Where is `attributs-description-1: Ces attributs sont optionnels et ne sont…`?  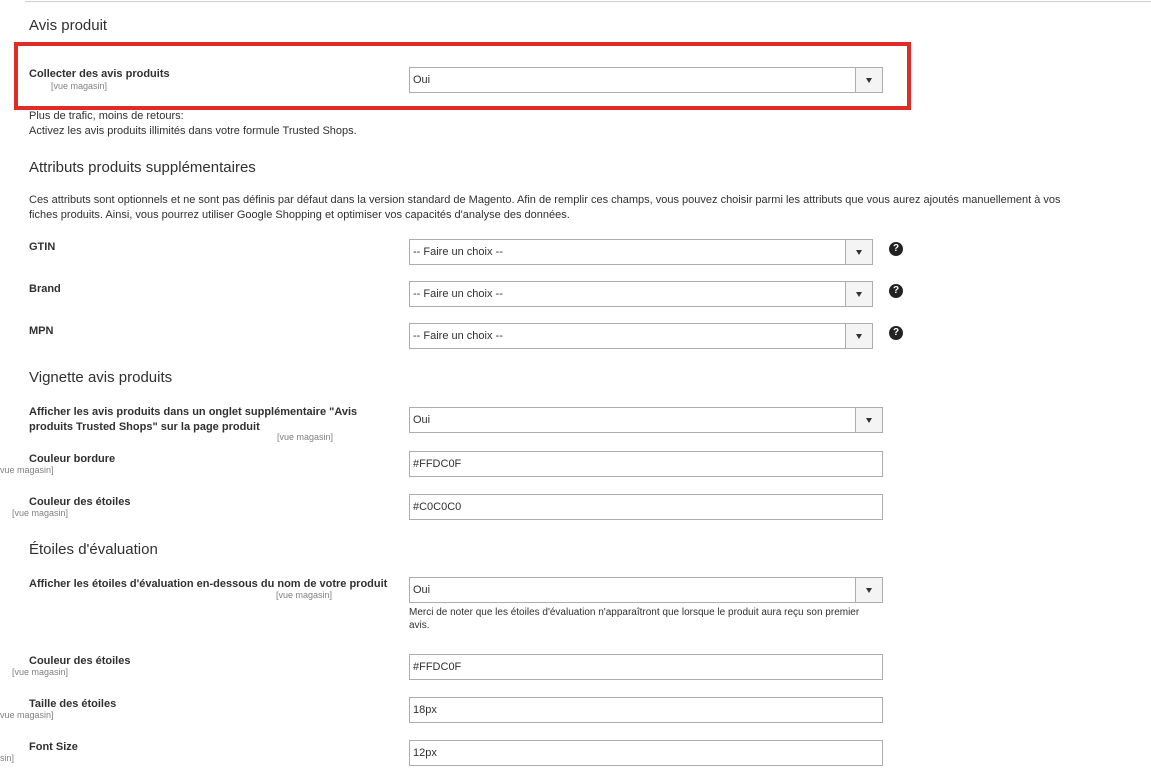
attributs-description-1: Ces attributs sont optionnels et ne sont… is located at coordinates (545, 200).